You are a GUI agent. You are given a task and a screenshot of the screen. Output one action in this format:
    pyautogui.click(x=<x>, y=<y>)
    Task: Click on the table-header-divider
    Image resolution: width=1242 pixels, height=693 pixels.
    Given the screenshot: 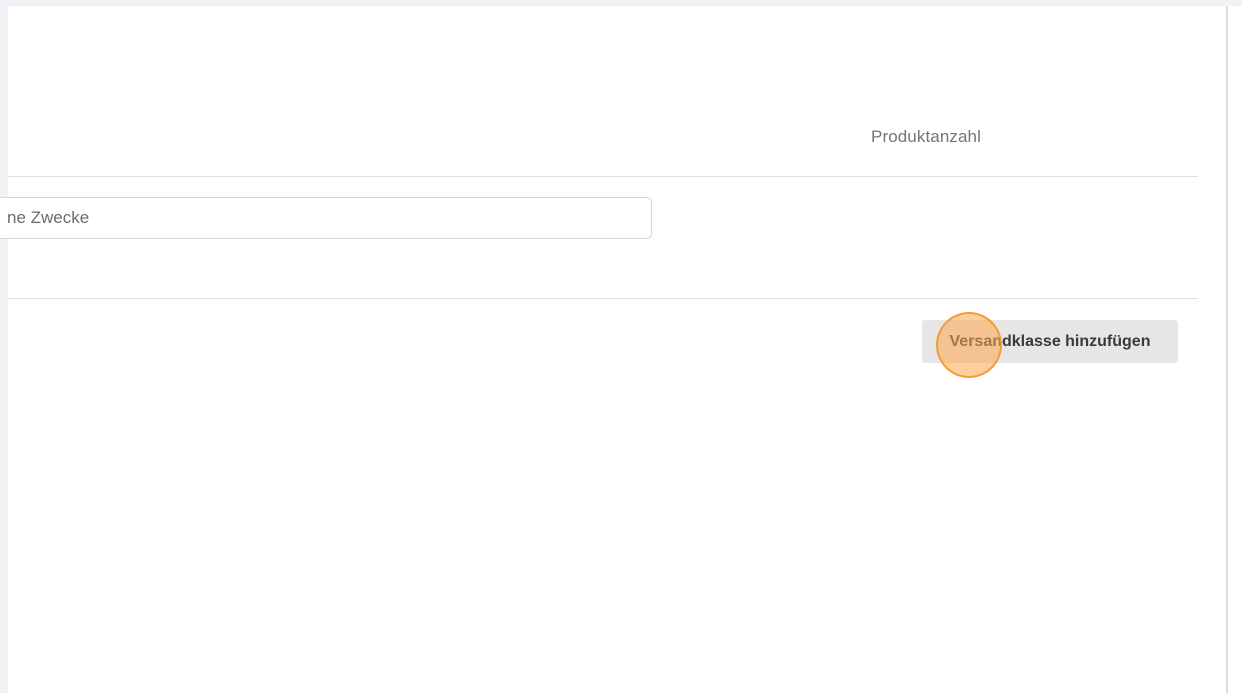 What is the action you would take?
    pyautogui.click(x=603, y=176)
    